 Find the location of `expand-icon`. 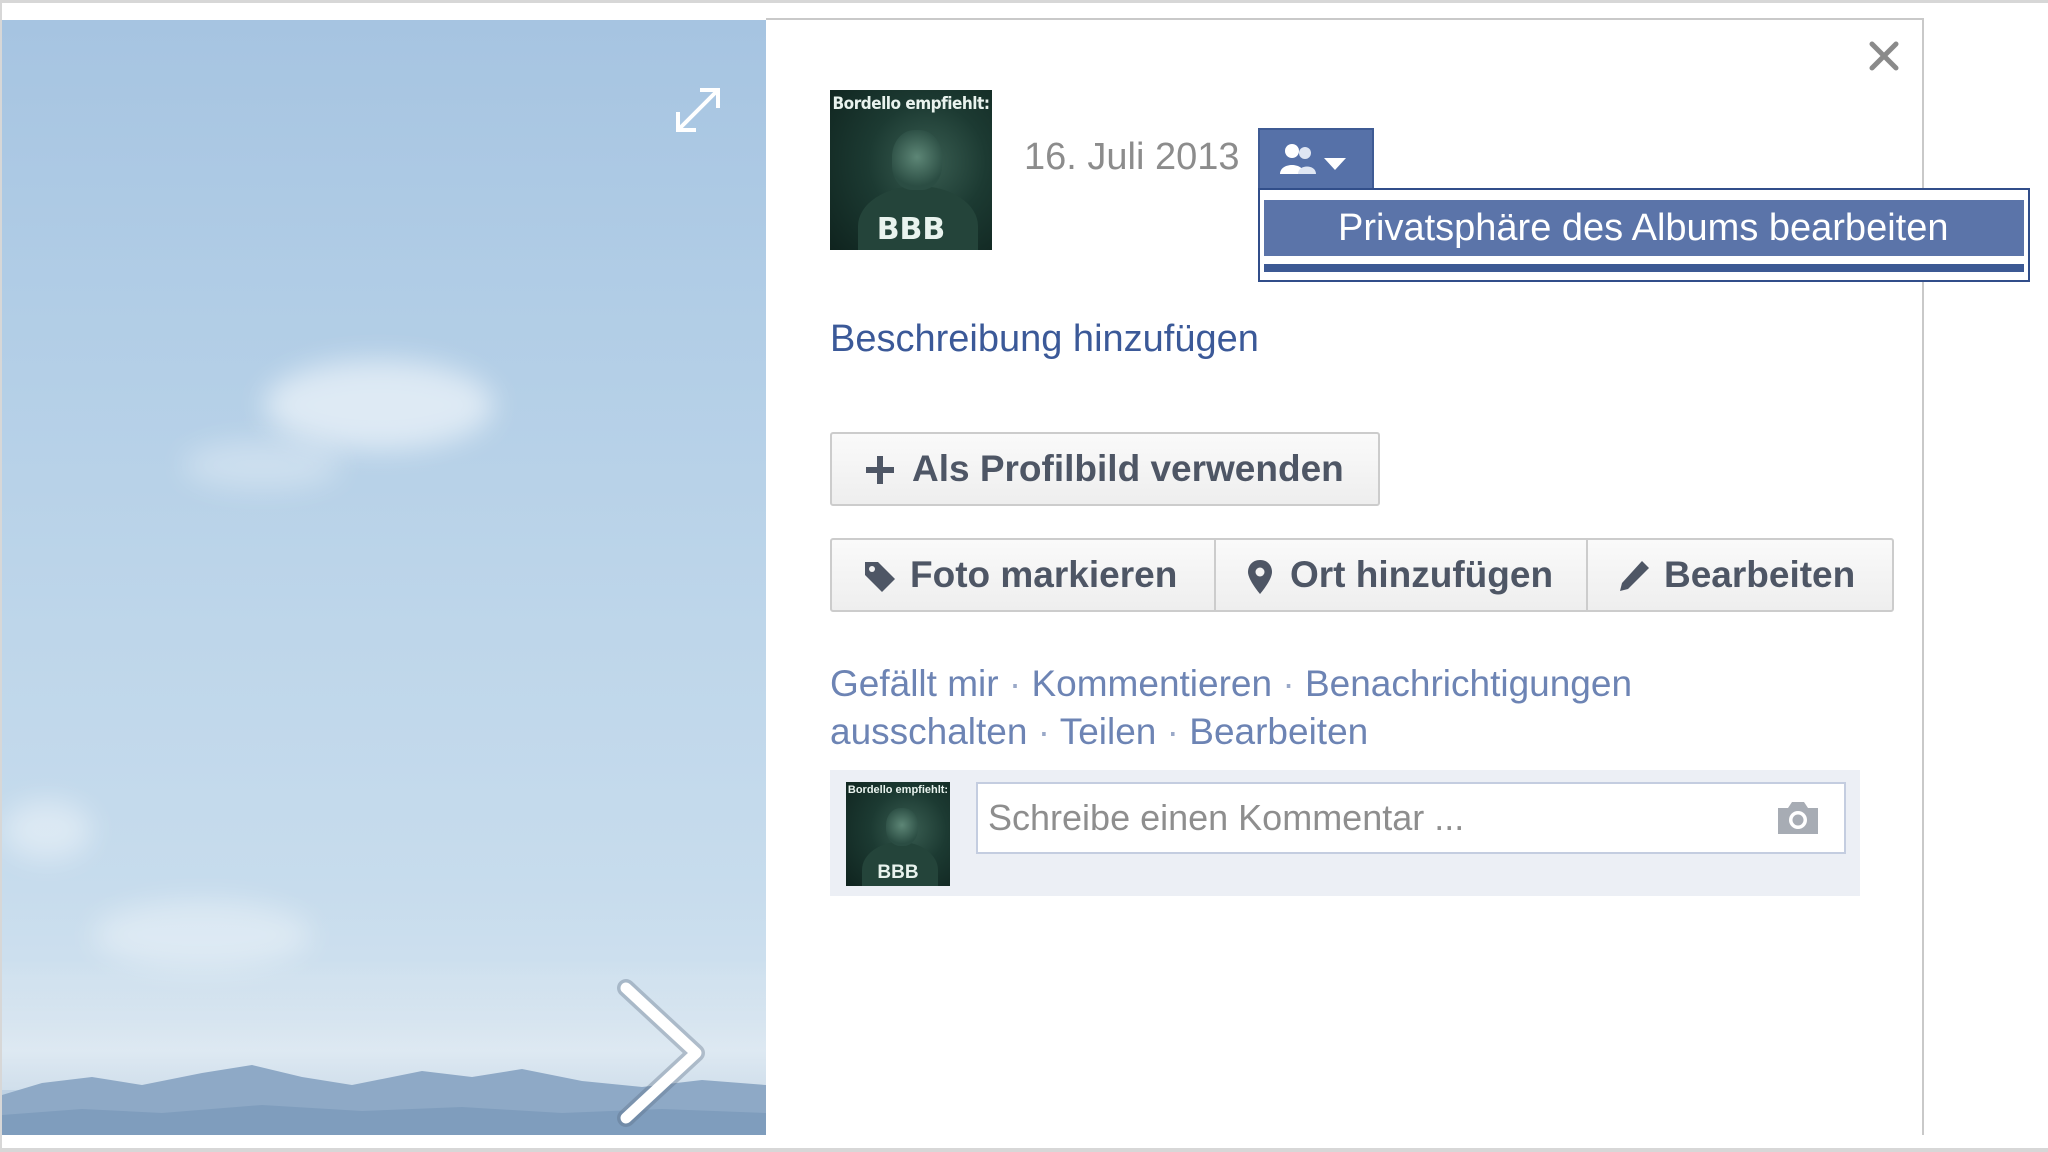

expand-icon is located at coordinates (698, 110).